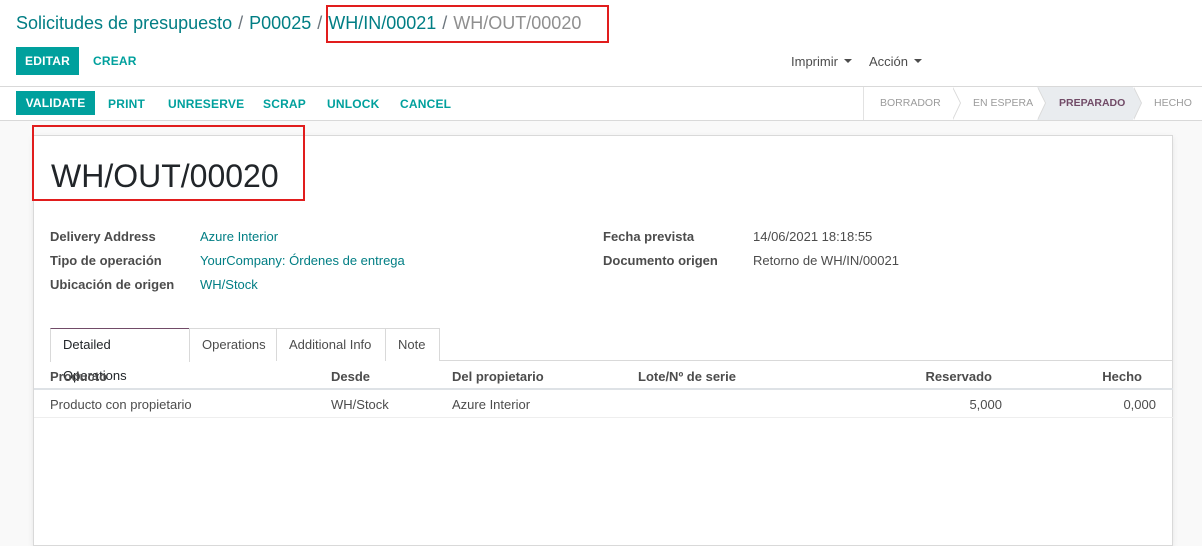  What do you see at coordinates (353, 104) in the screenshot?
I see `unlock-button: UNLOCK` at bounding box center [353, 104].